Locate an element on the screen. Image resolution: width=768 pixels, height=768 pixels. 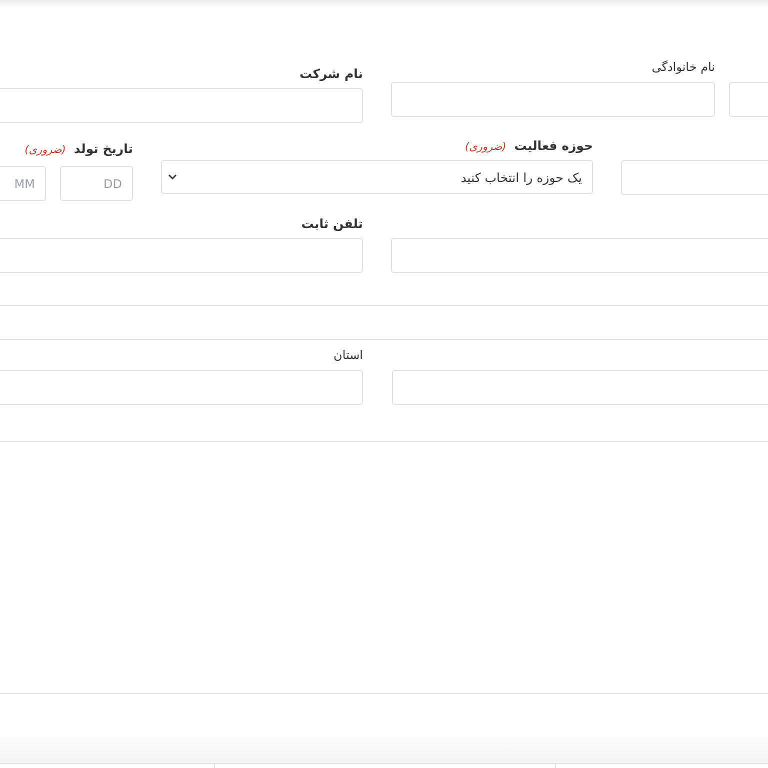
select-field: یک حوزه را انتخاب کنید is located at coordinates (377, 177).